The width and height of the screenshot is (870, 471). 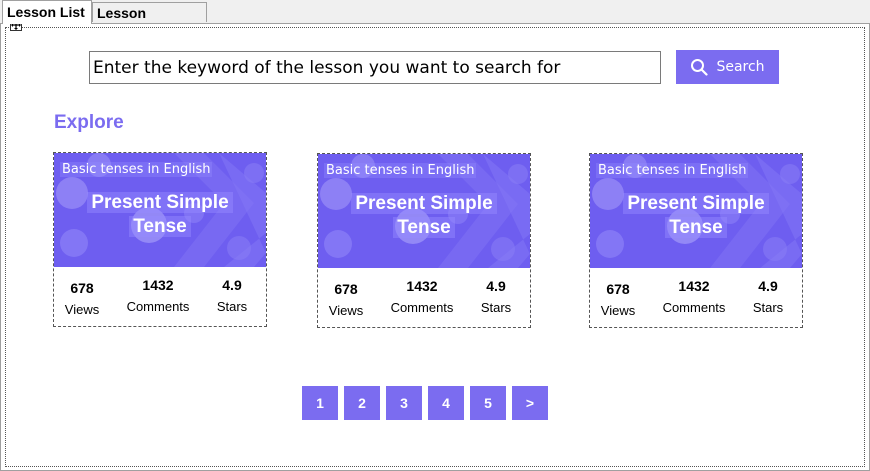 I want to click on search-button-label: Search, so click(x=740, y=67).